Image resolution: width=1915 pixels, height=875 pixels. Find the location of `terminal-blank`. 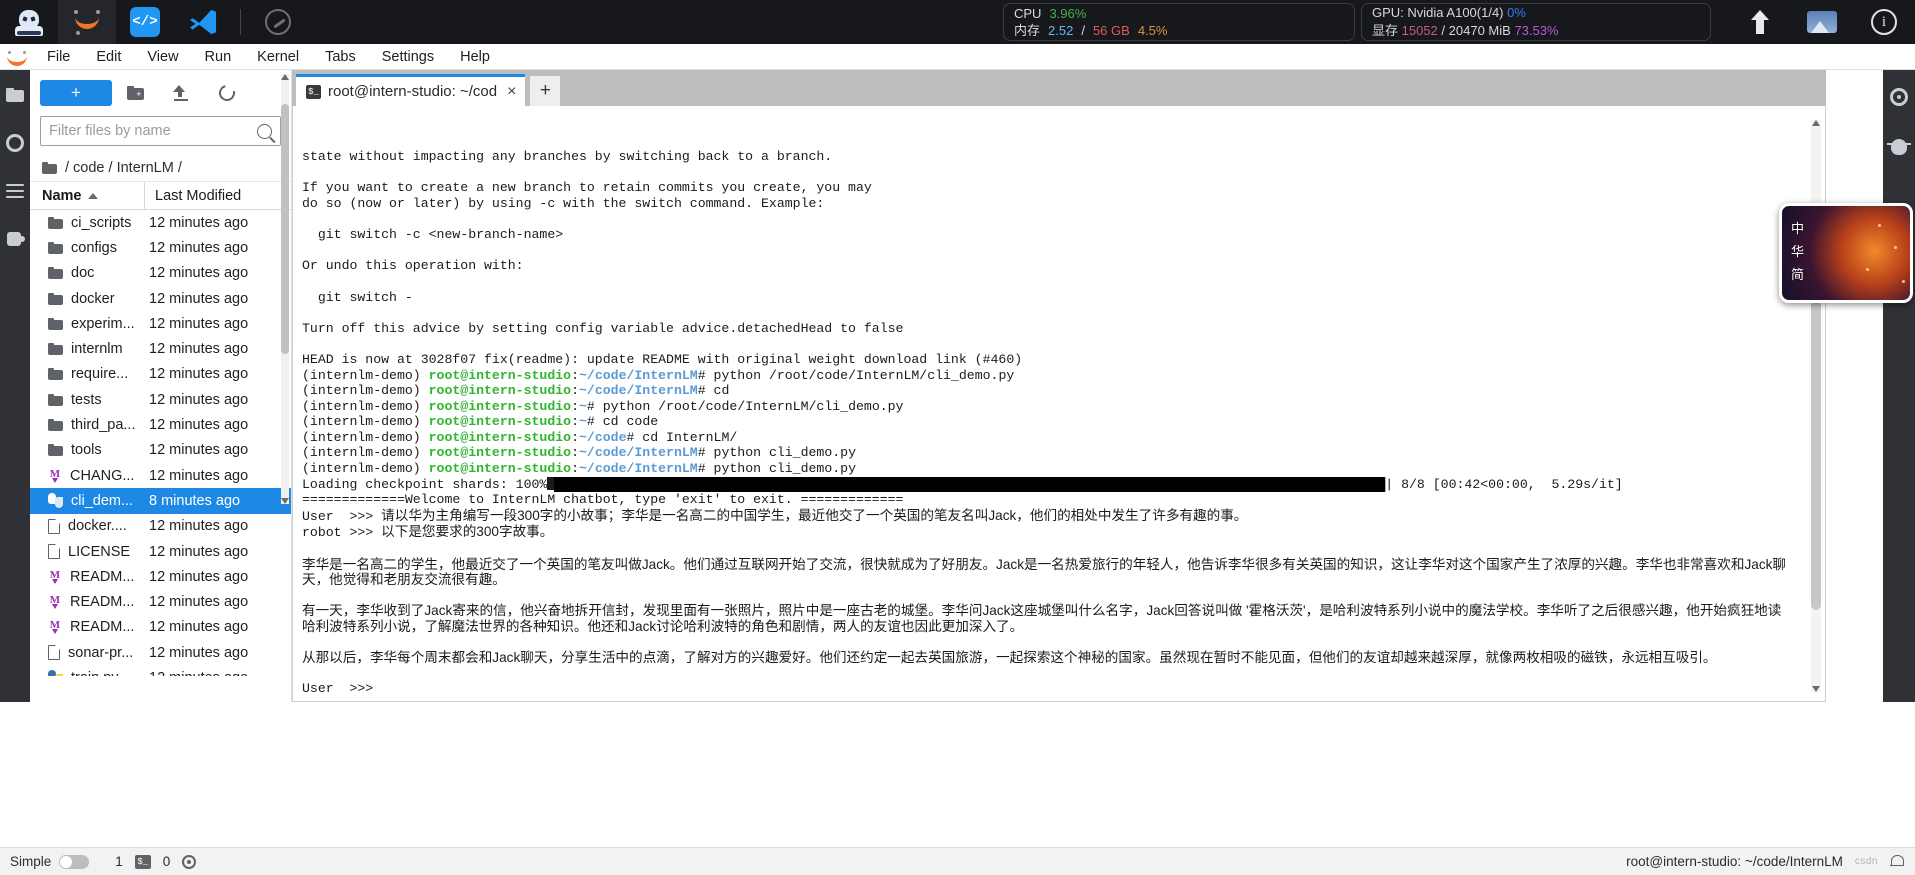

terminal-blank is located at coordinates (1063, 549).